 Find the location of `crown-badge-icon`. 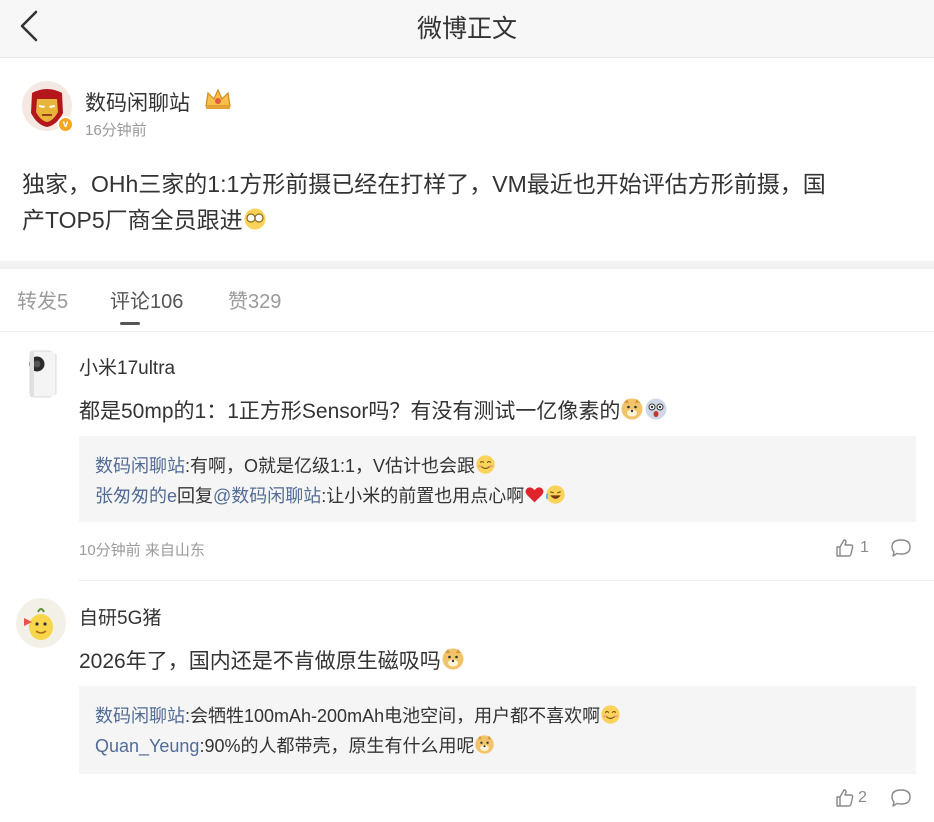

crown-badge-icon is located at coordinates (218, 98).